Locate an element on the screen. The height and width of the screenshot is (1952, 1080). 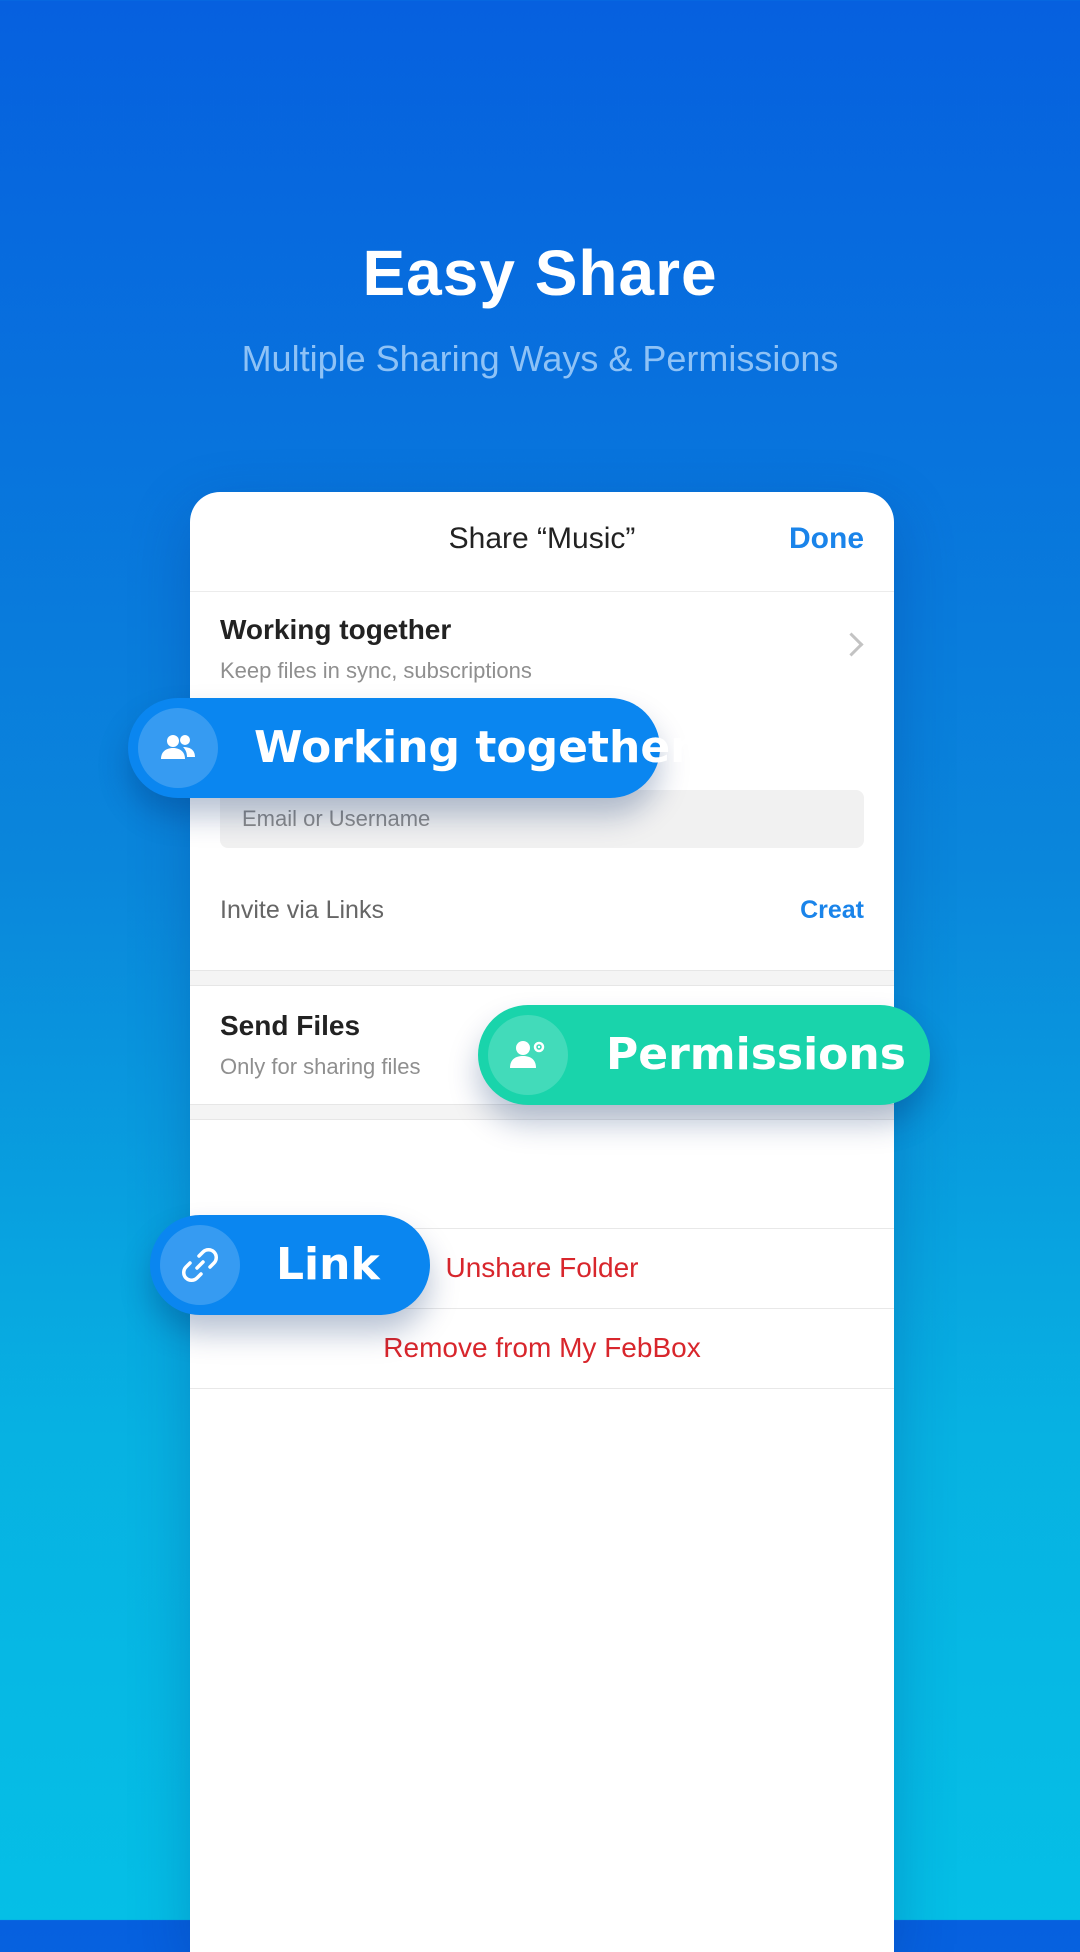
send-files-title: Send Files is located at coordinates (290, 1025).